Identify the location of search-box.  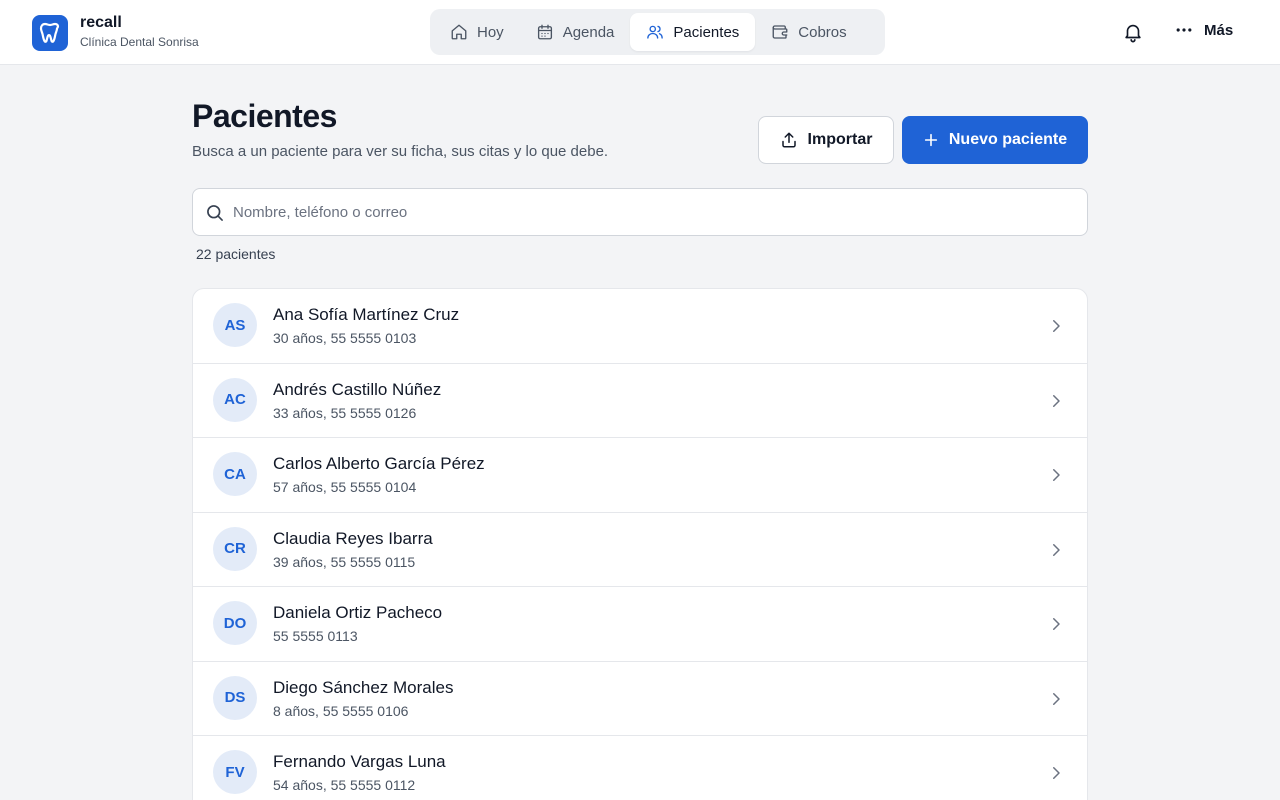
(640, 212).